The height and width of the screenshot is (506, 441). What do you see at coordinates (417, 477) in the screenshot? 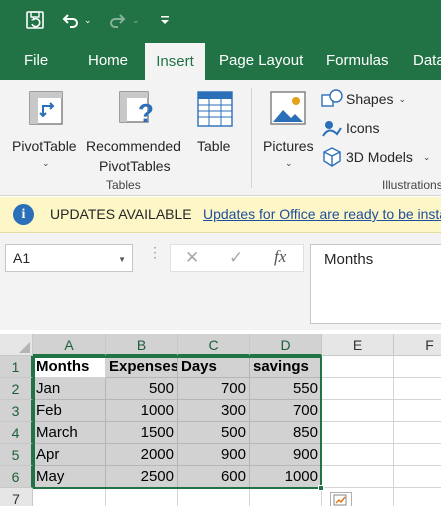
I see `cell-f6` at bounding box center [417, 477].